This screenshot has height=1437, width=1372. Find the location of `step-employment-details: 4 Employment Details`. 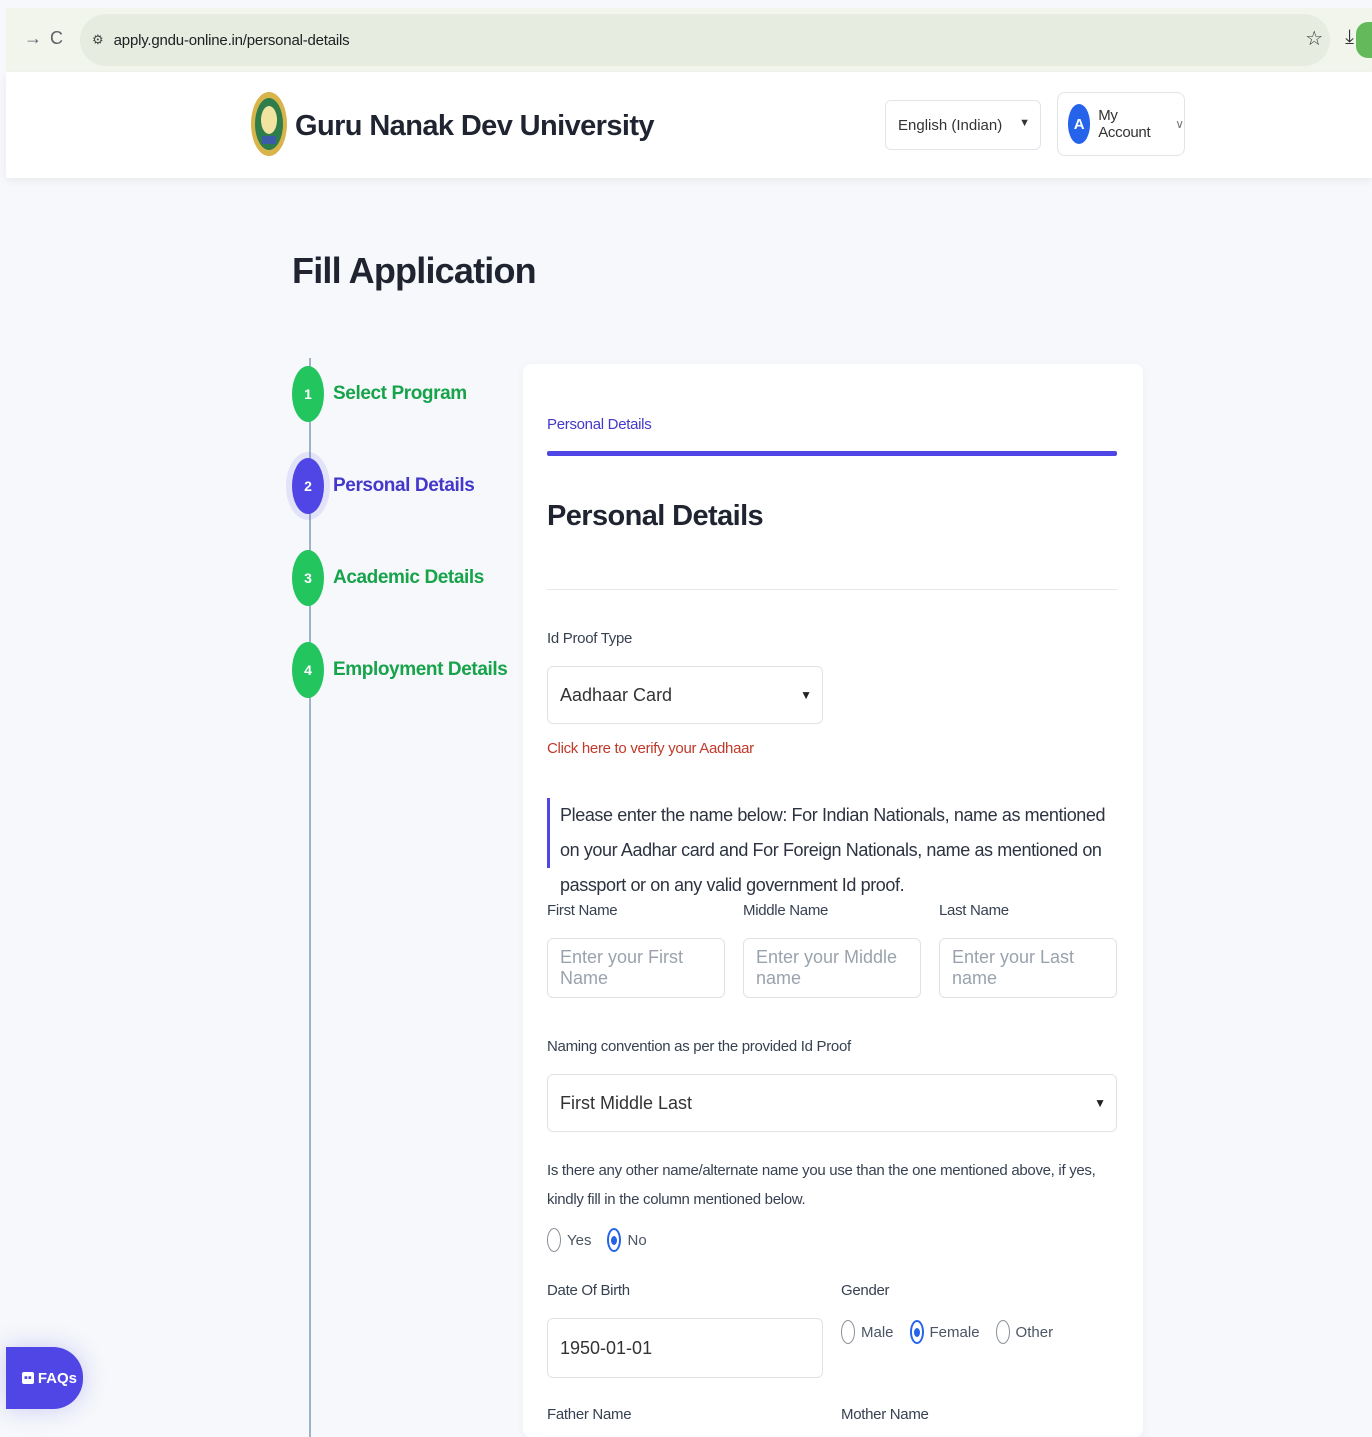

step-employment-details: 4 Employment Details is located at coordinates (400, 670).